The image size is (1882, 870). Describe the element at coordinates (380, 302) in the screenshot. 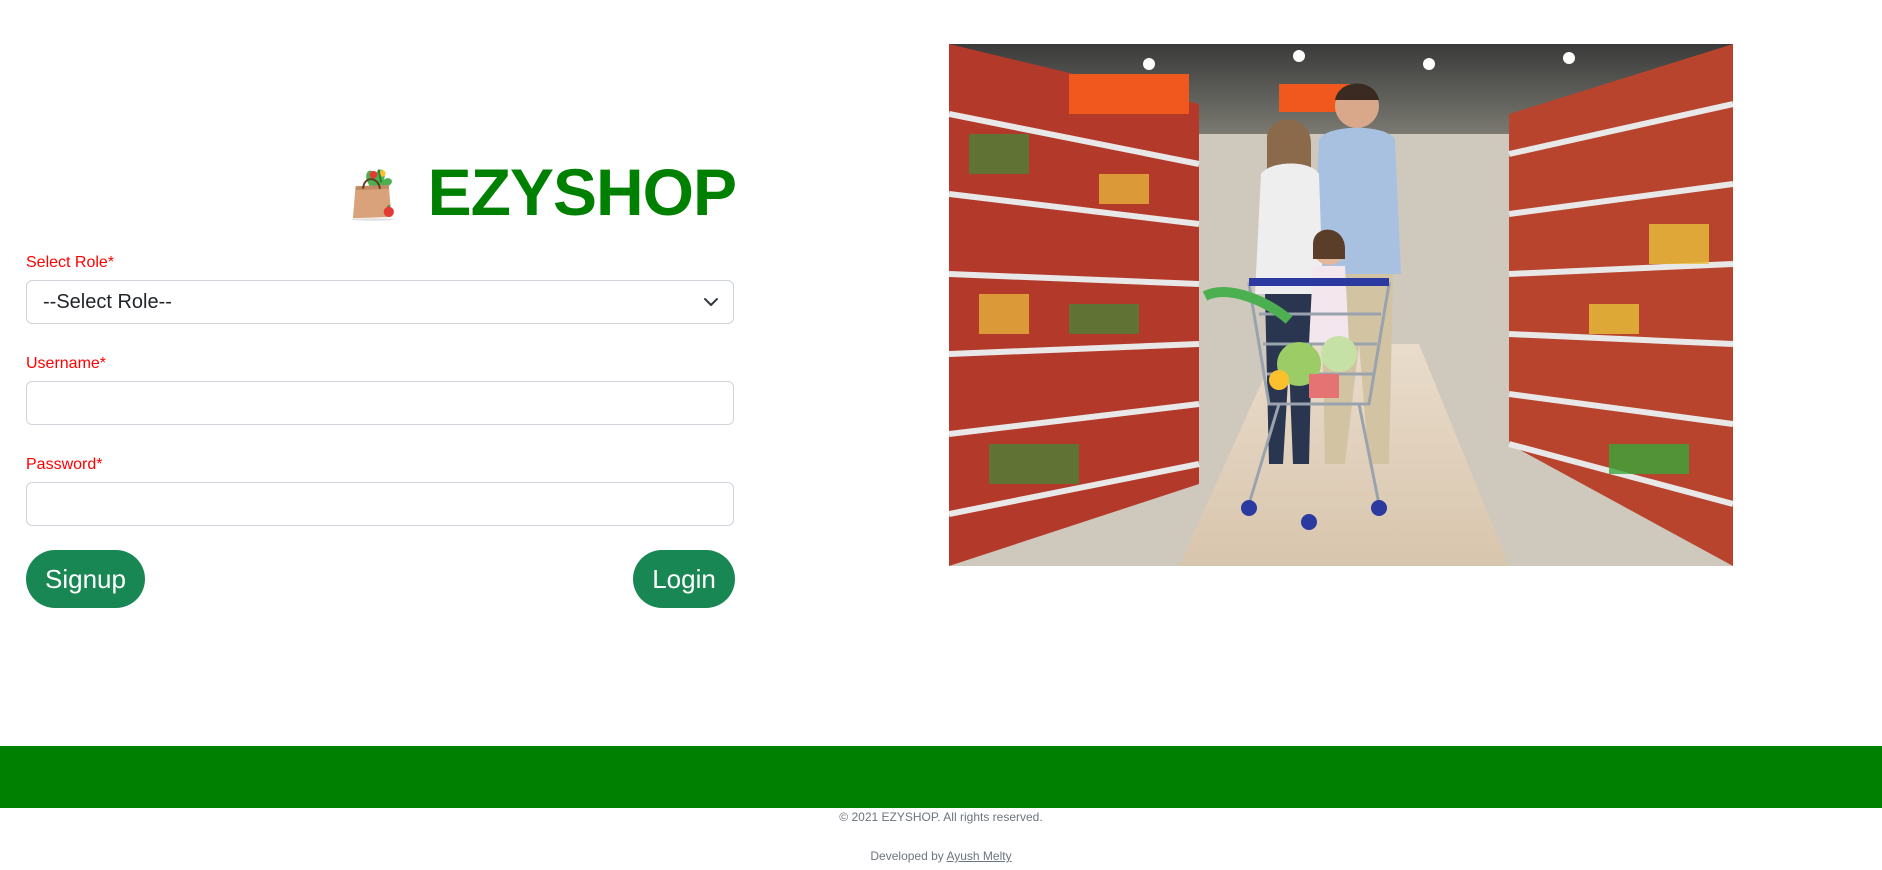

I see `role-select: --Select Role--` at that location.